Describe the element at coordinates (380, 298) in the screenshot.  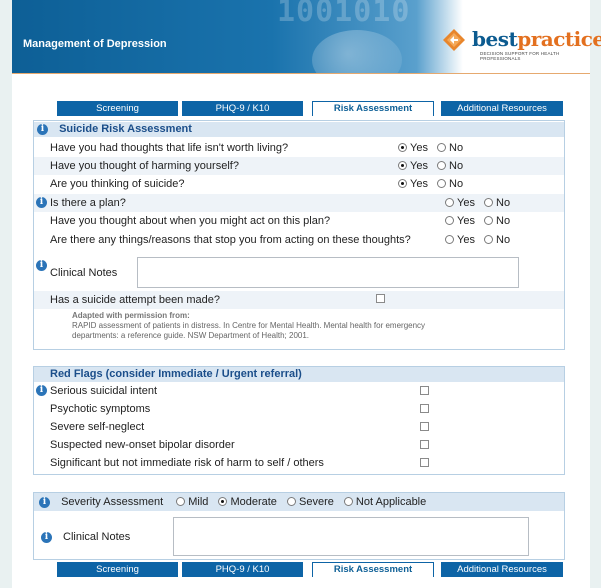
I see `attempt-checkbox` at that location.